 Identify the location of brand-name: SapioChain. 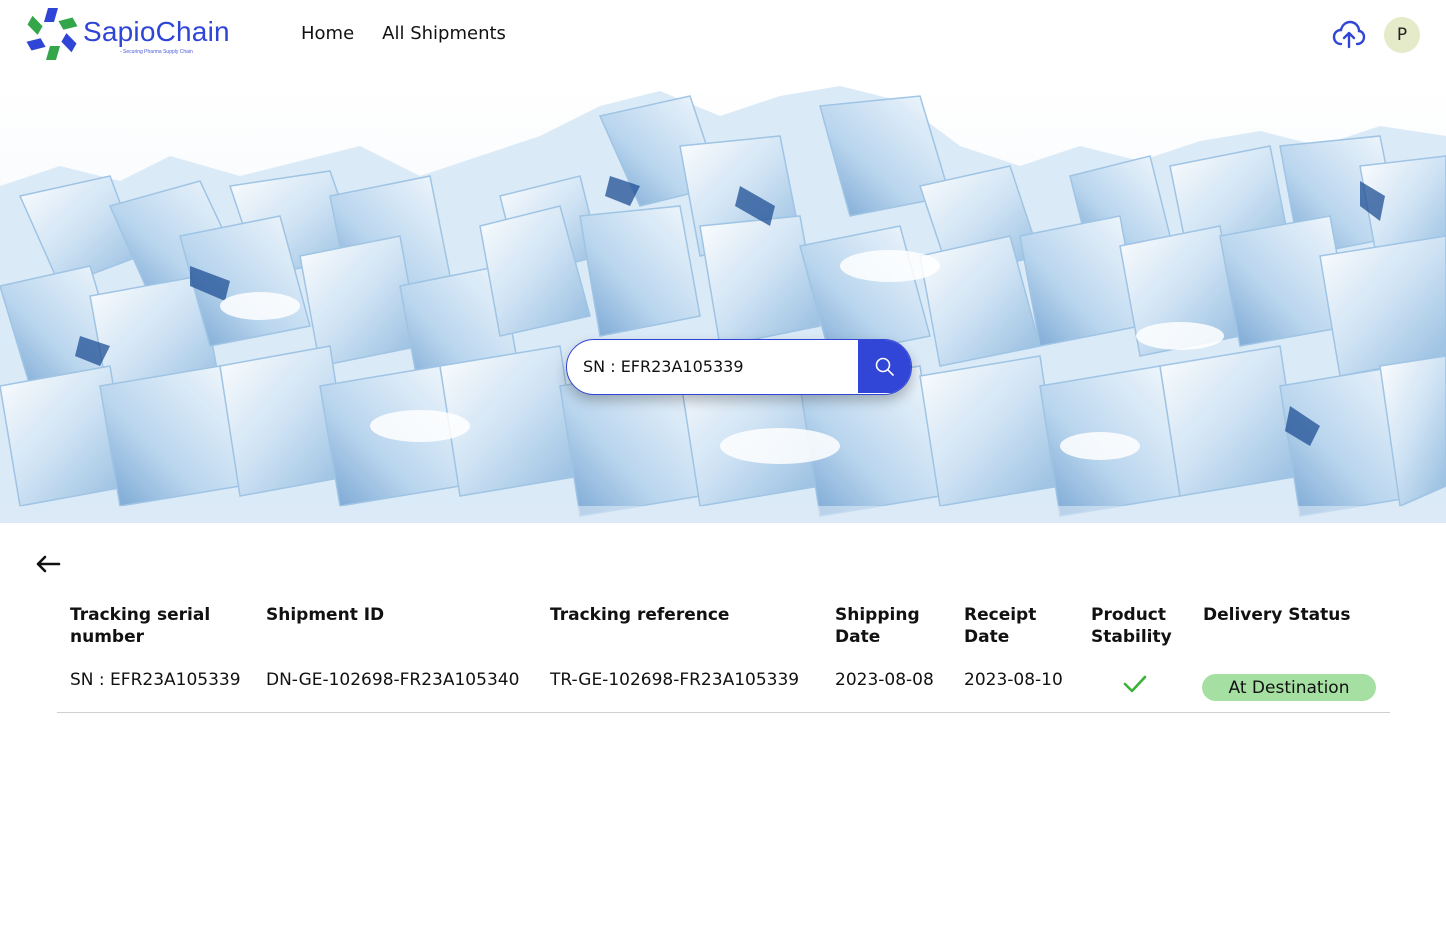
(156, 31).